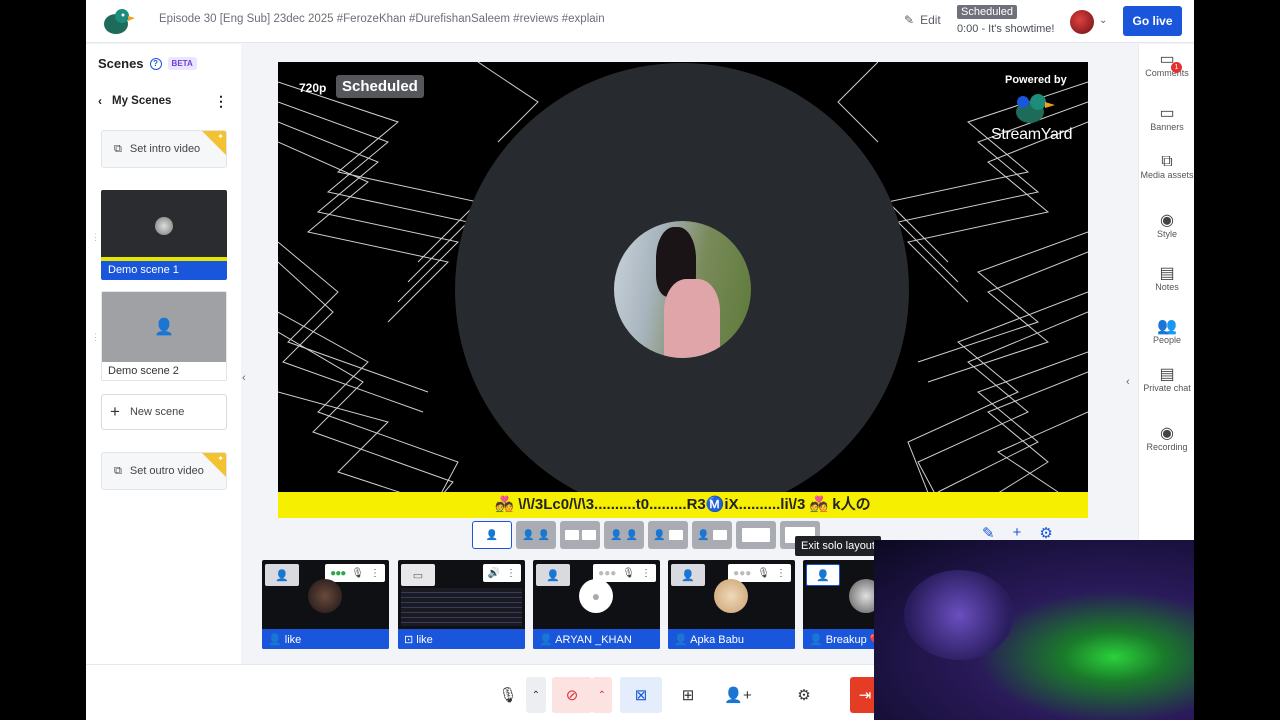 Image resolution: width=1280 pixels, height=720 pixels. I want to click on speaker-icon: 🔊, so click(494, 573).